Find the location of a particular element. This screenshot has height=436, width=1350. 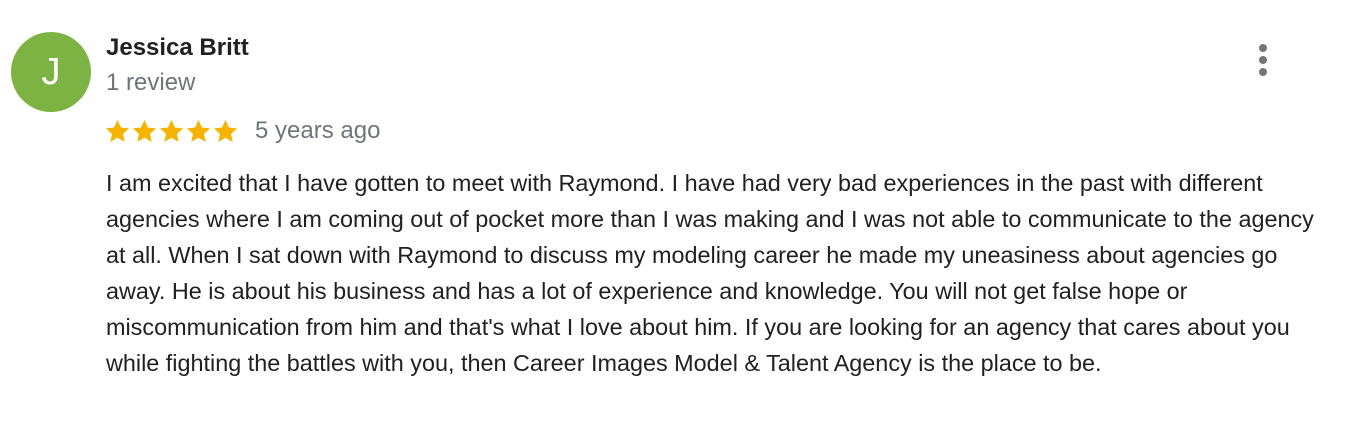

rating-row: 5 years ago is located at coordinates (242, 131).